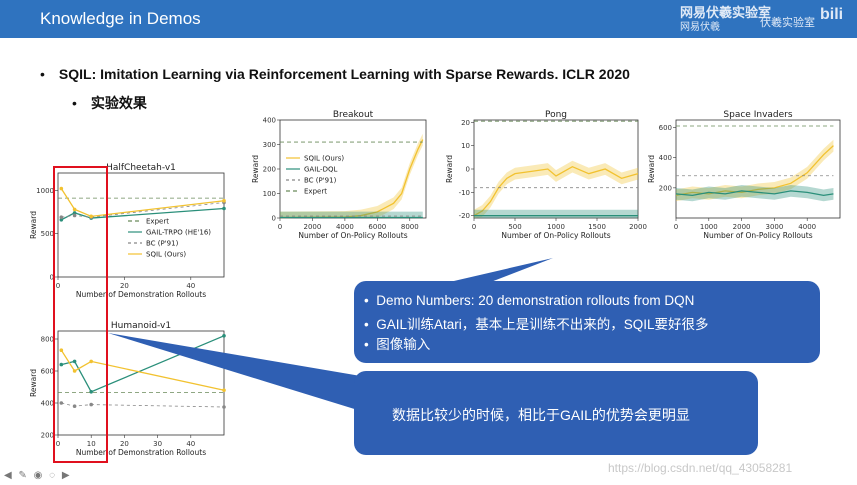 This screenshot has width=857, height=485. What do you see at coordinates (45, 191) in the screenshot?
I see `y-tick-label: 1000` at bounding box center [45, 191].